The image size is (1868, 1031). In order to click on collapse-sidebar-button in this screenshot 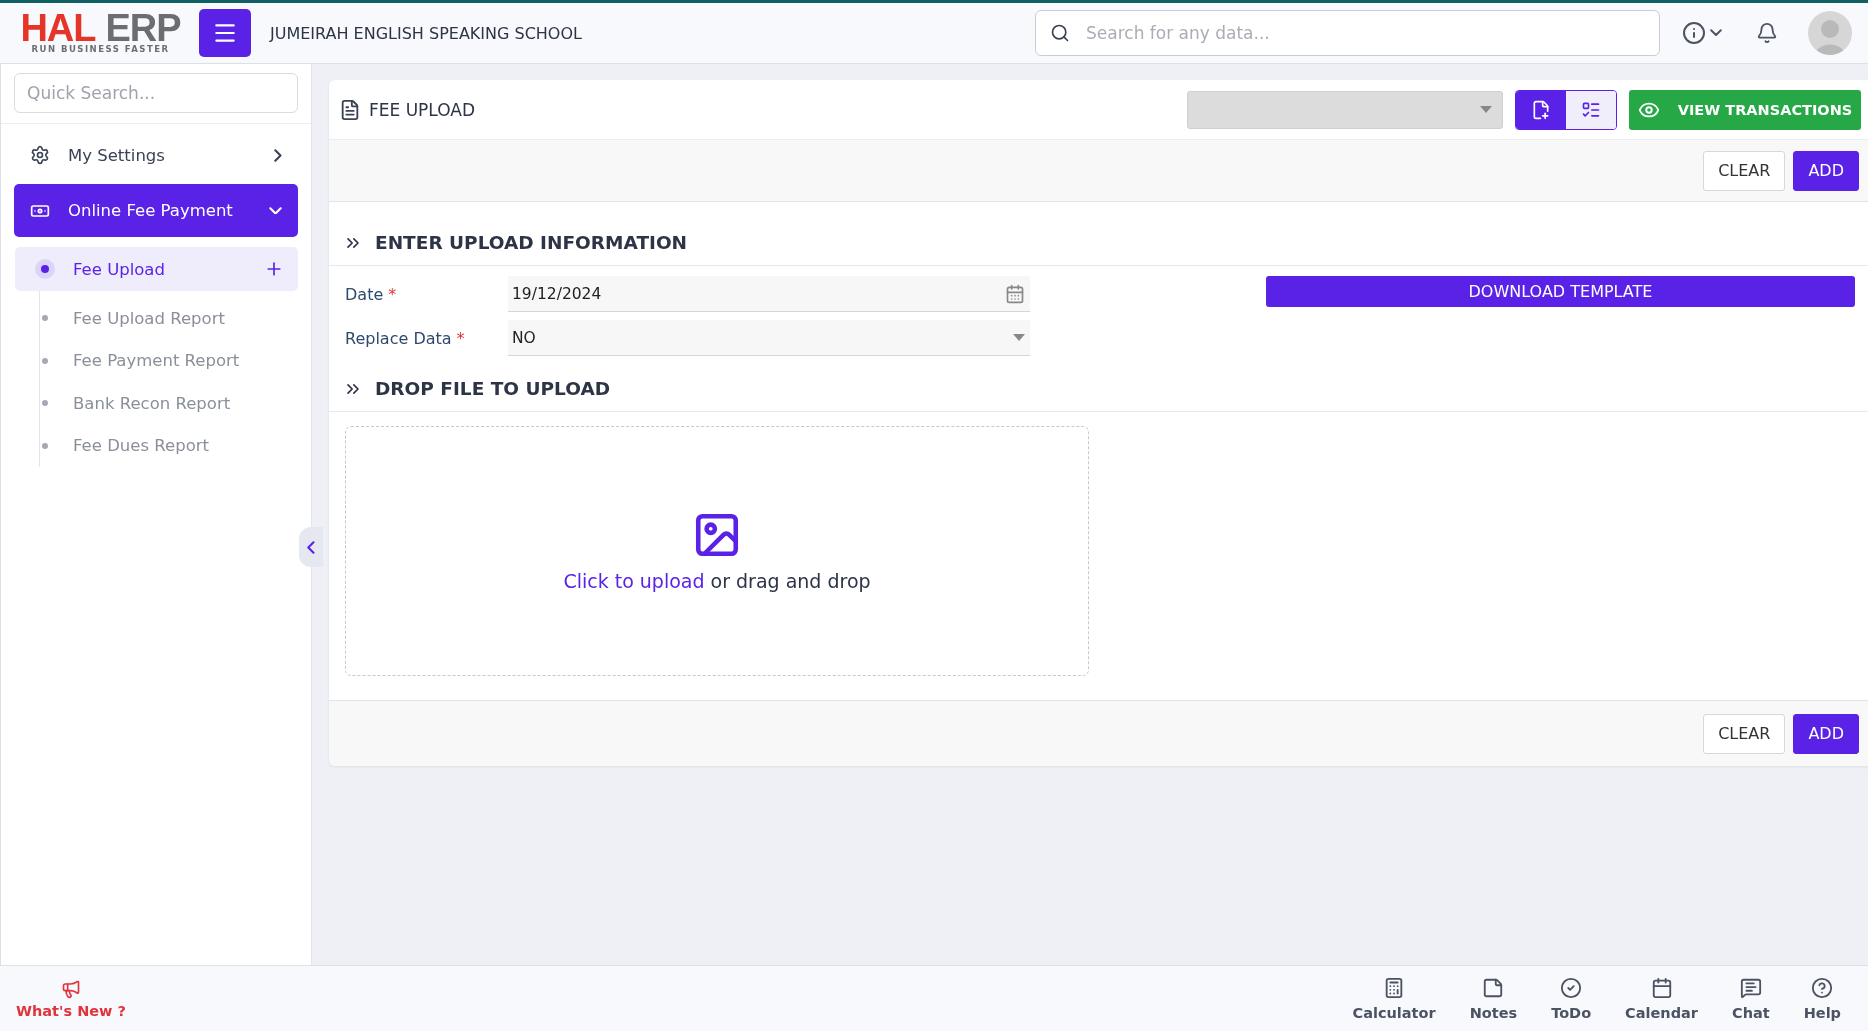, I will do `click(311, 547)`.